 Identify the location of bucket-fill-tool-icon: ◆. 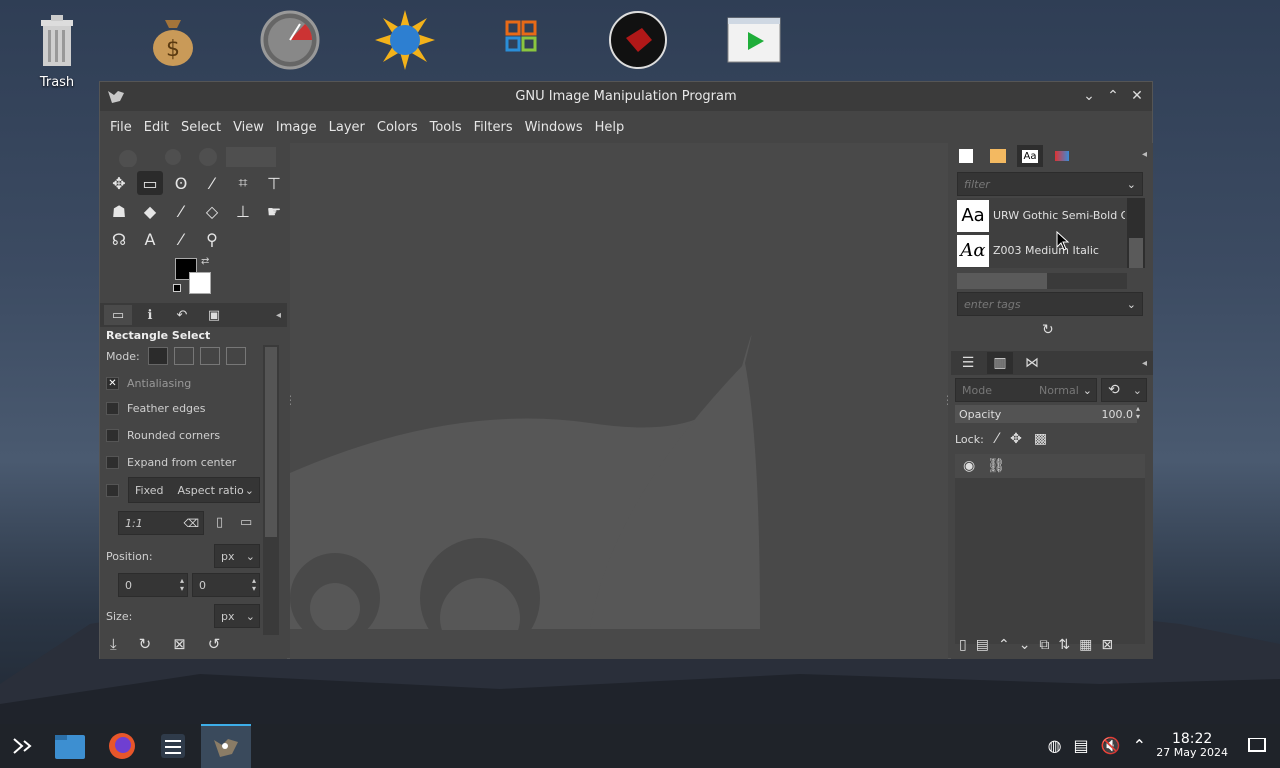
(150, 211).